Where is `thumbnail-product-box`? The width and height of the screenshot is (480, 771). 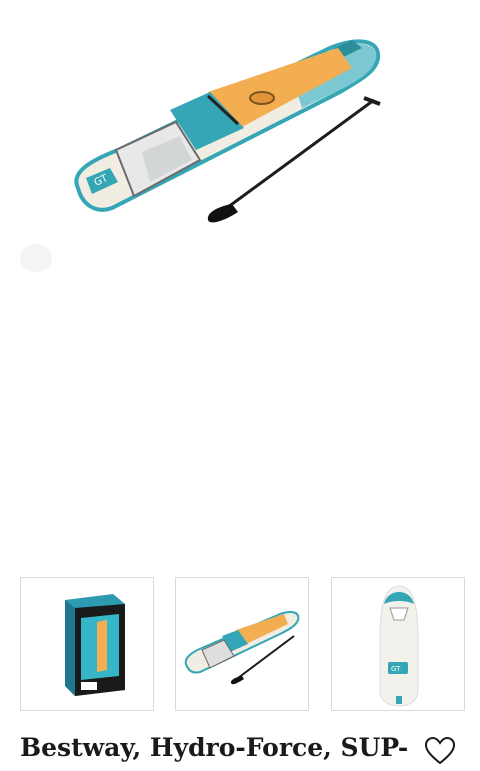
thumbnail-product-box is located at coordinates (87, 644).